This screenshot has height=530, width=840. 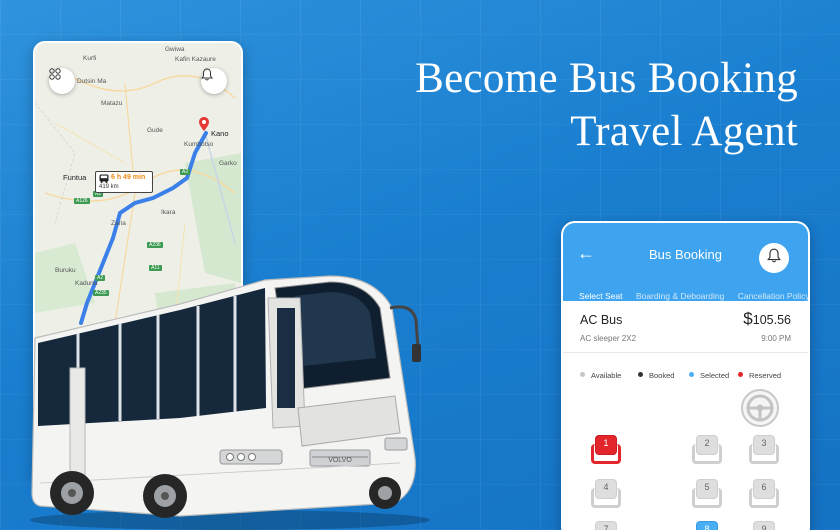 What do you see at coordinates (764, 450) in the screenshot?
I see `seat-3: 3` at bounding box center [764, 450].